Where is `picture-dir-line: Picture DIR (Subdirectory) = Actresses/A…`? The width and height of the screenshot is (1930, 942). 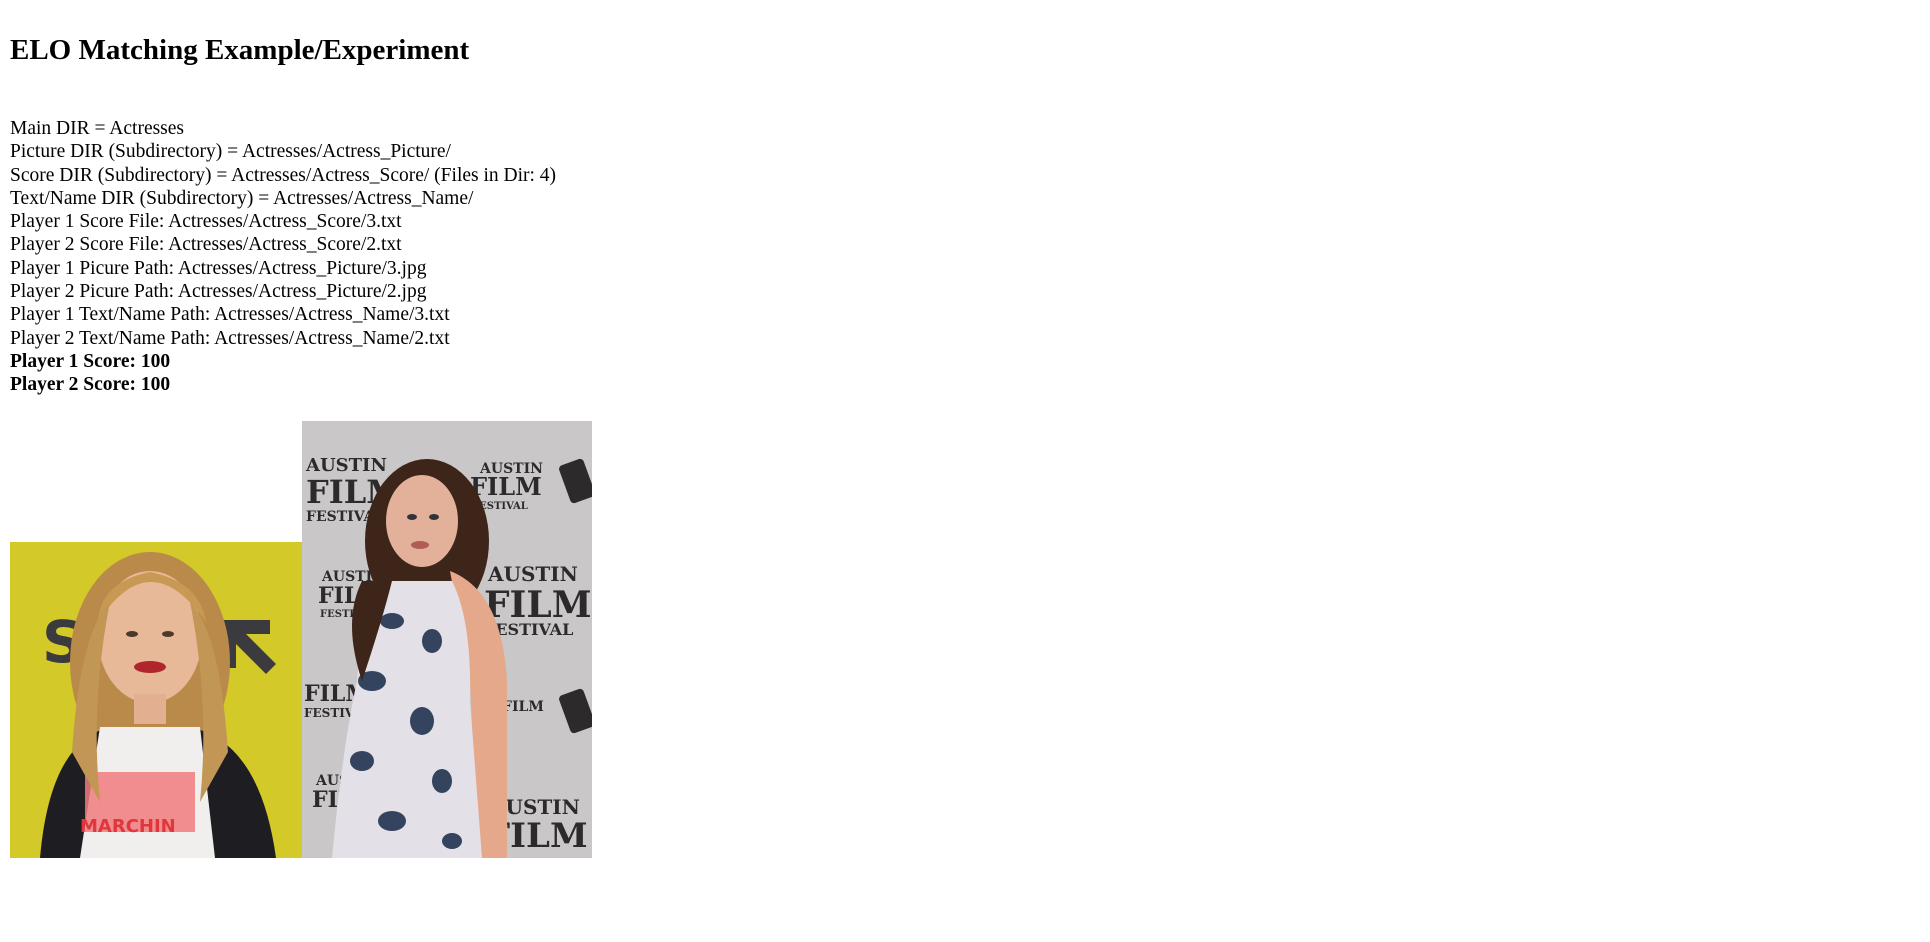
picture-dir-line: Picture DIR (Subdirectory) = Actresses/A… is located at coordinates (230, 152).